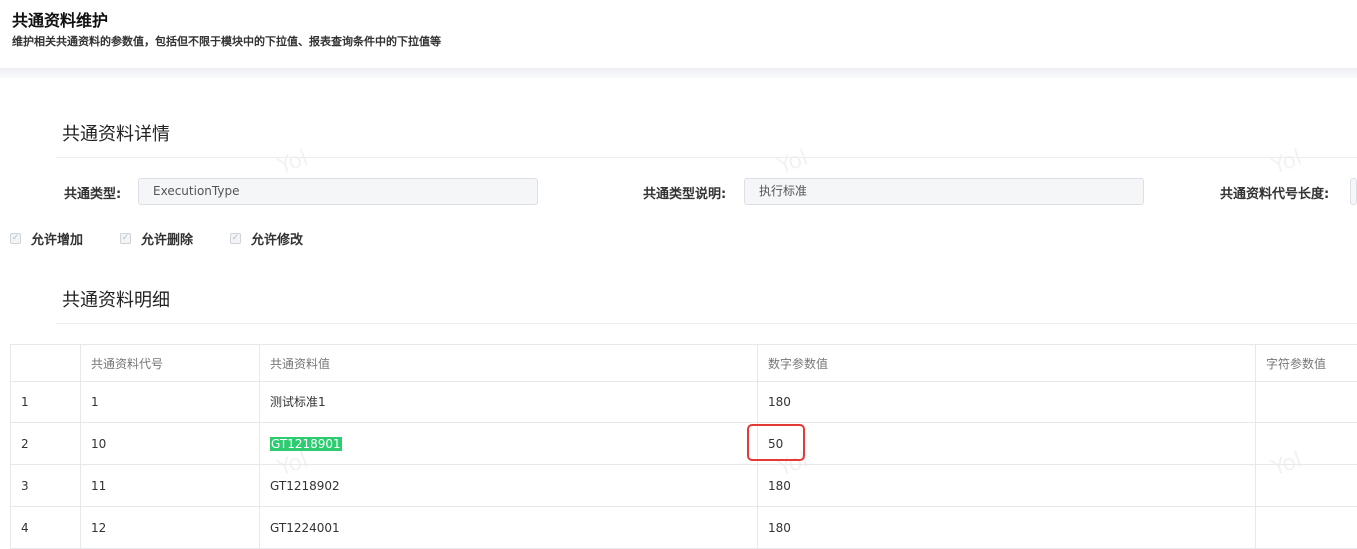 This screenshot has height=549, width=1357. I want to click on allow-edit-label: 允许修改, so click(277, 240).